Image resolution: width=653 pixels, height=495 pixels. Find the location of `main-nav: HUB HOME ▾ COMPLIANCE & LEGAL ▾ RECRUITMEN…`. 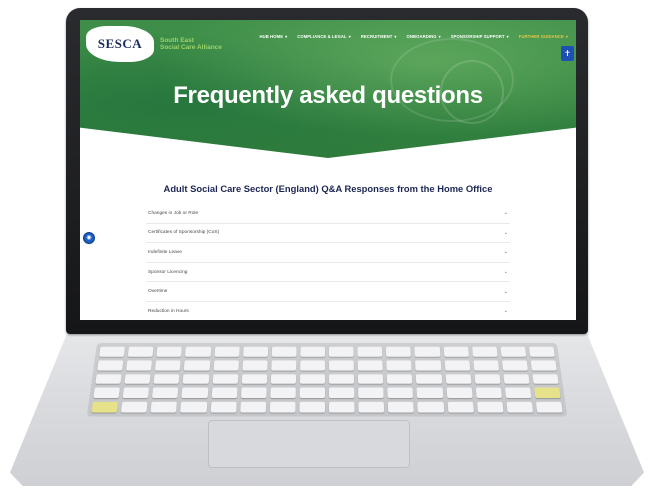

main-nav: HUB HOME ▾ COMPLIANCE & LEGAL ▾ RECRUITMEN… is located at coordinates (414, 36).